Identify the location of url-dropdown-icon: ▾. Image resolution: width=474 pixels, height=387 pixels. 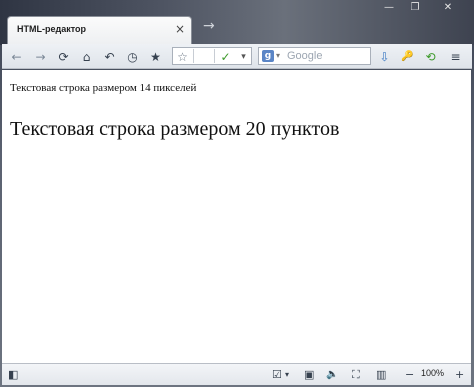
(243, 56).